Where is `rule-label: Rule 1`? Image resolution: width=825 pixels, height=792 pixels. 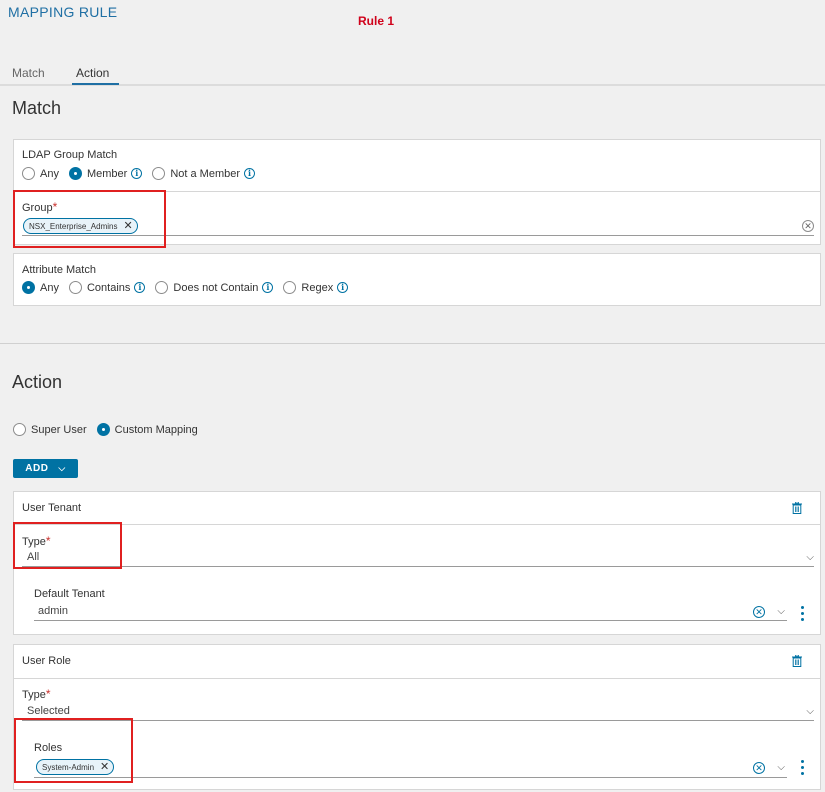
rule-label: Rule 1 is located at coordinates (376, 21).